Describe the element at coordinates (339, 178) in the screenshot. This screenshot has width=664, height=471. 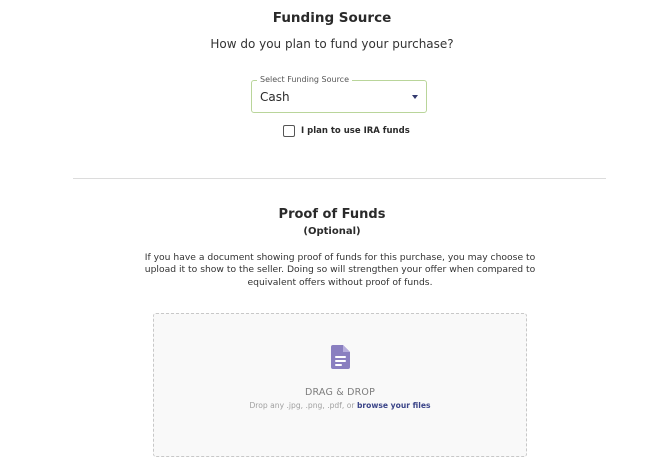
I see `section-divider` at that location.